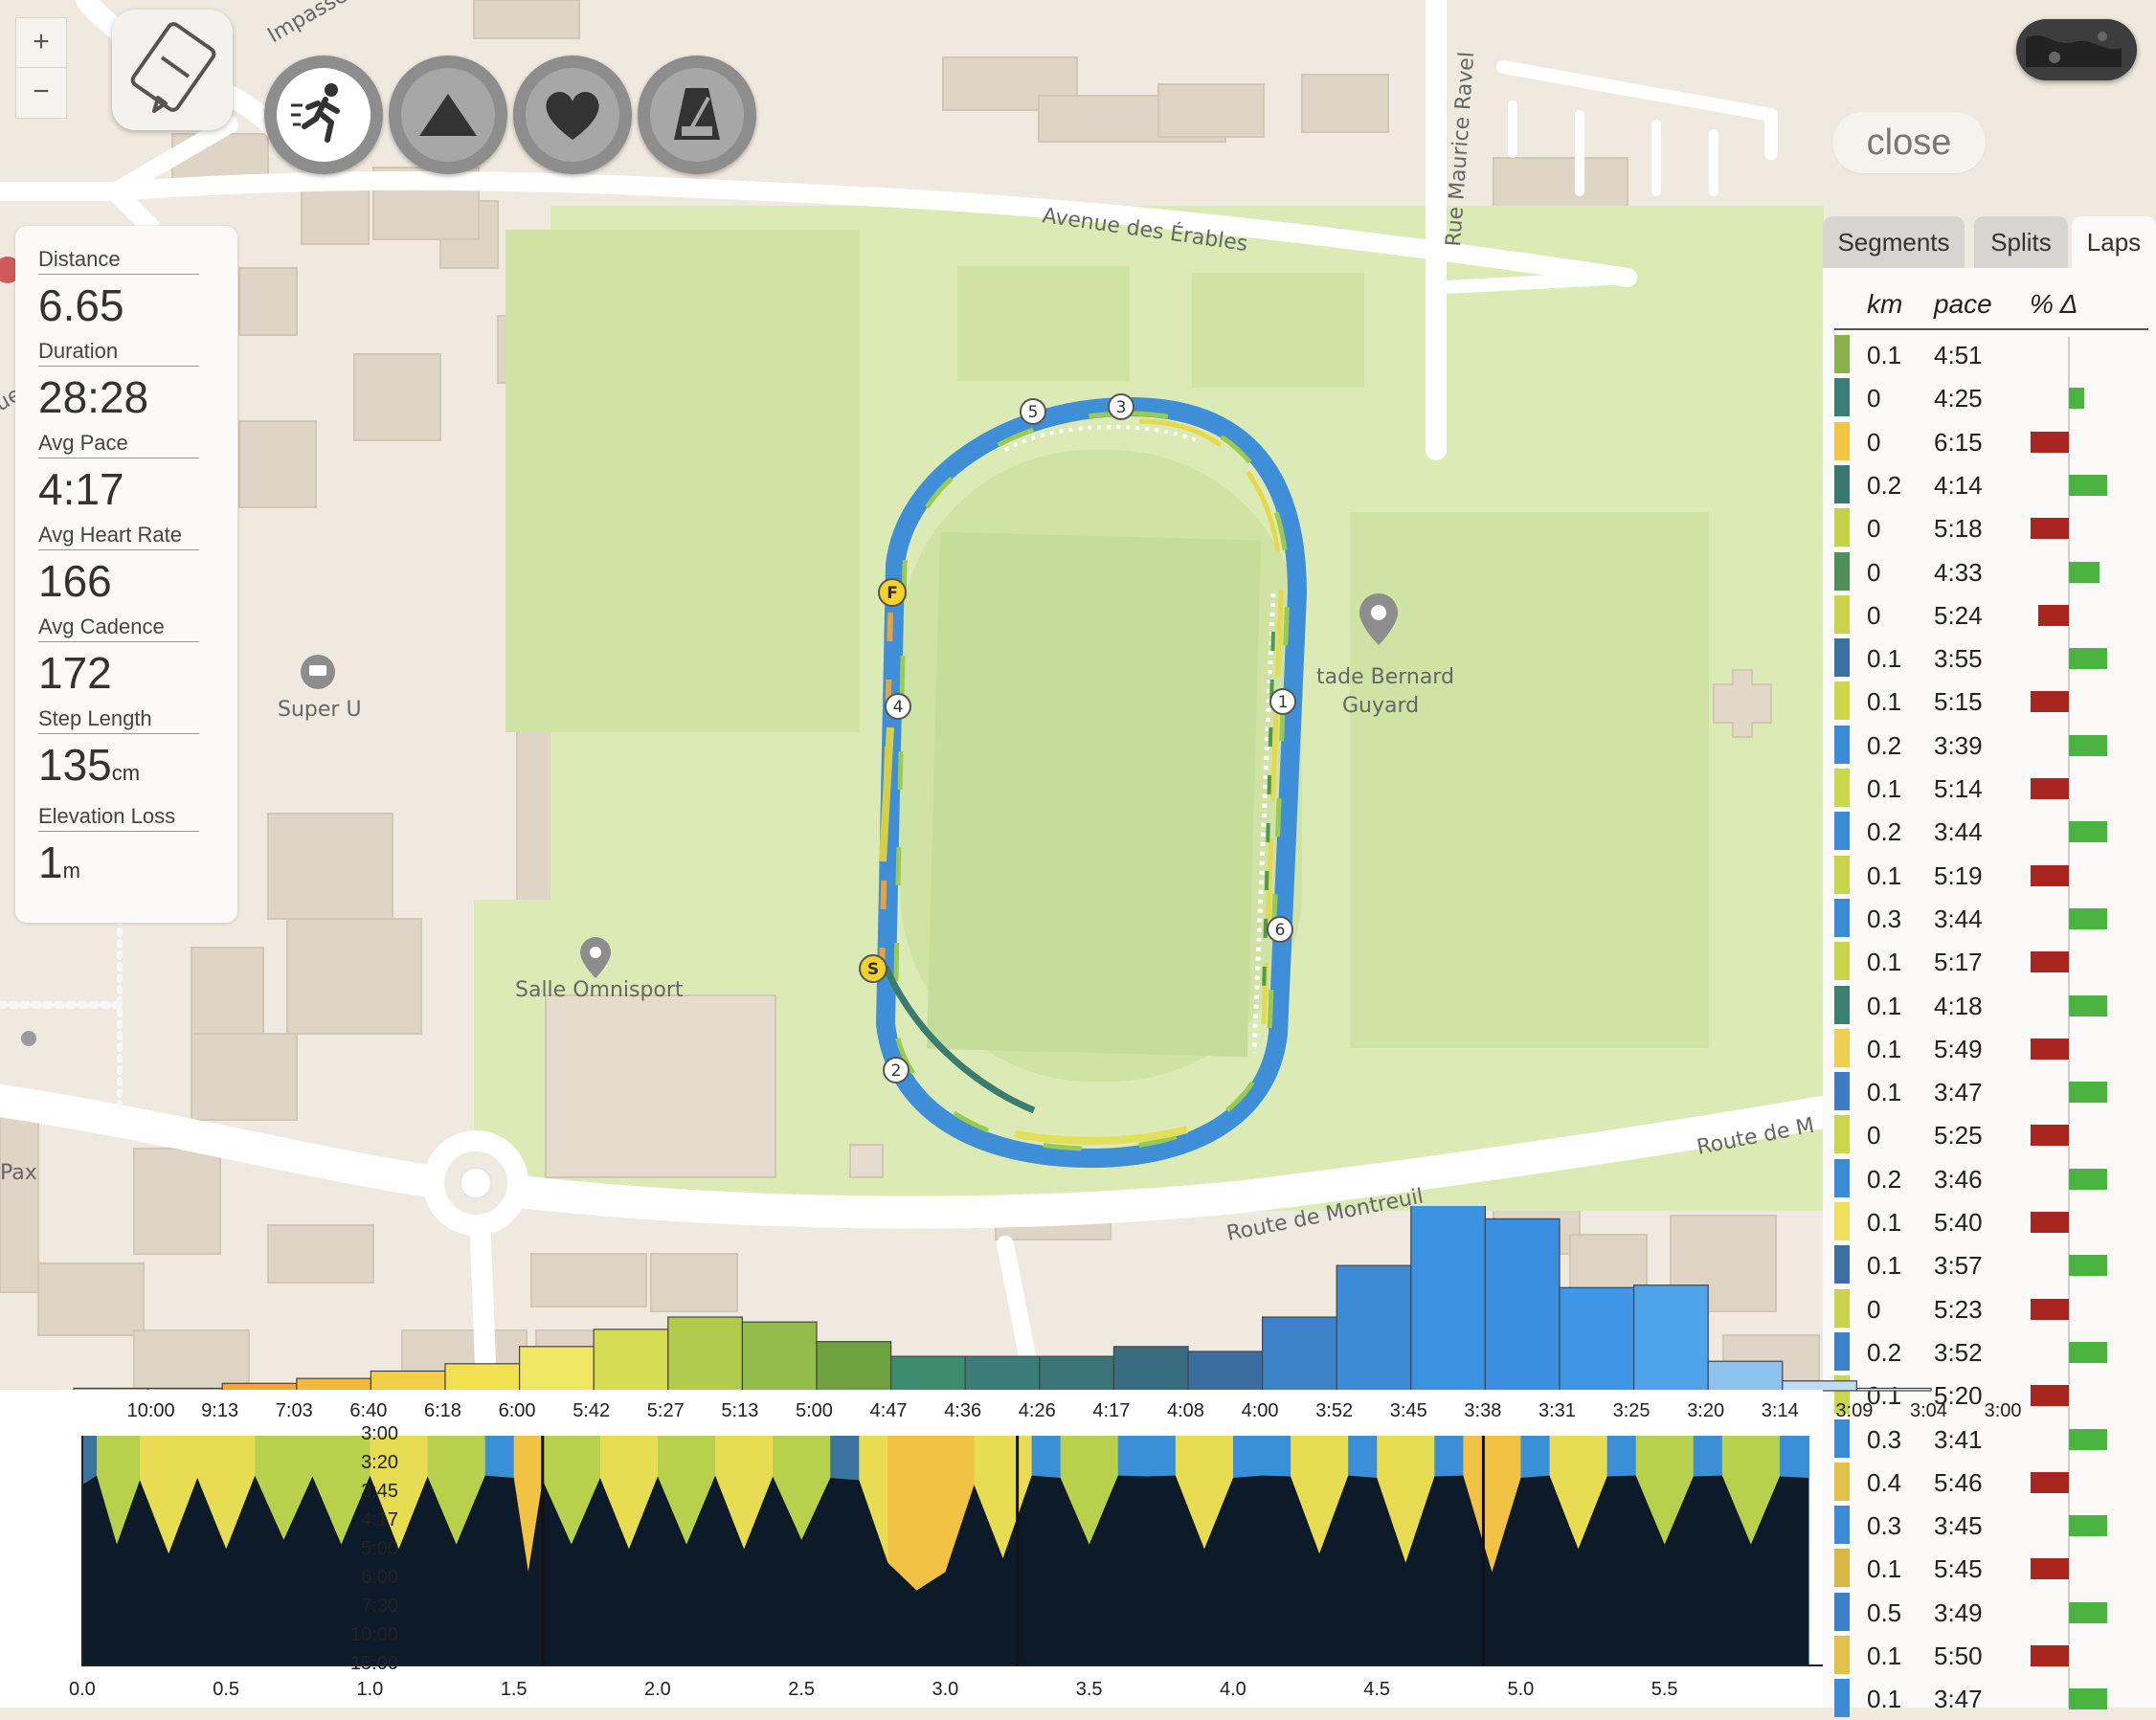  Describe the element at coordinates (1995, 788) in the screenshot. I see `lap-row: 0.1 5:14` at that location.